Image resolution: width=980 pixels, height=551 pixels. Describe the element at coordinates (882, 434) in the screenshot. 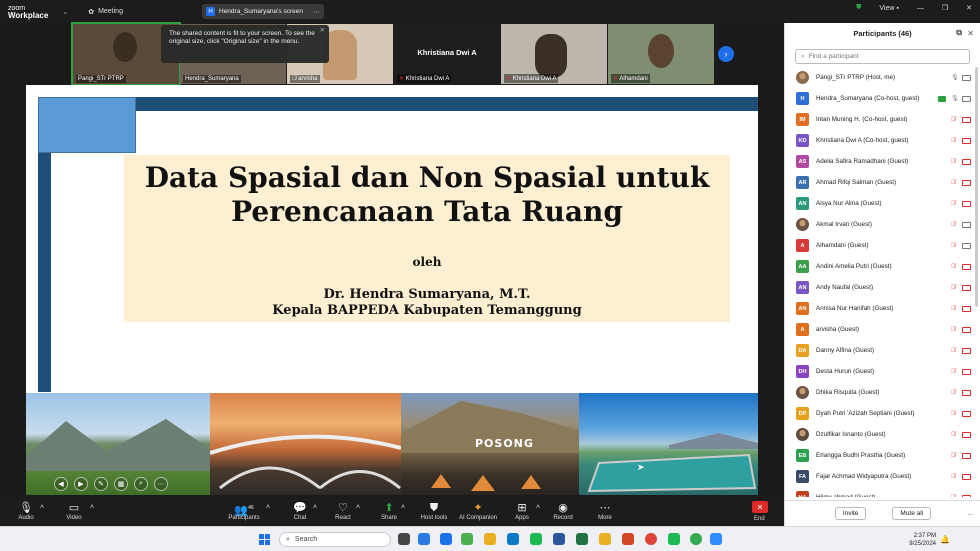

I see `participant-row: Dzulfikar Isnanto (Guest) 🎙̸` at that location.